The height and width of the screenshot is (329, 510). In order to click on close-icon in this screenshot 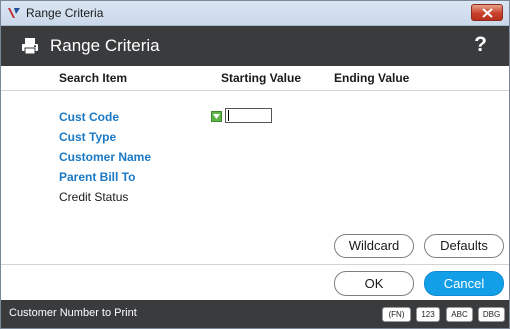, I will do `click(487, 13)`.